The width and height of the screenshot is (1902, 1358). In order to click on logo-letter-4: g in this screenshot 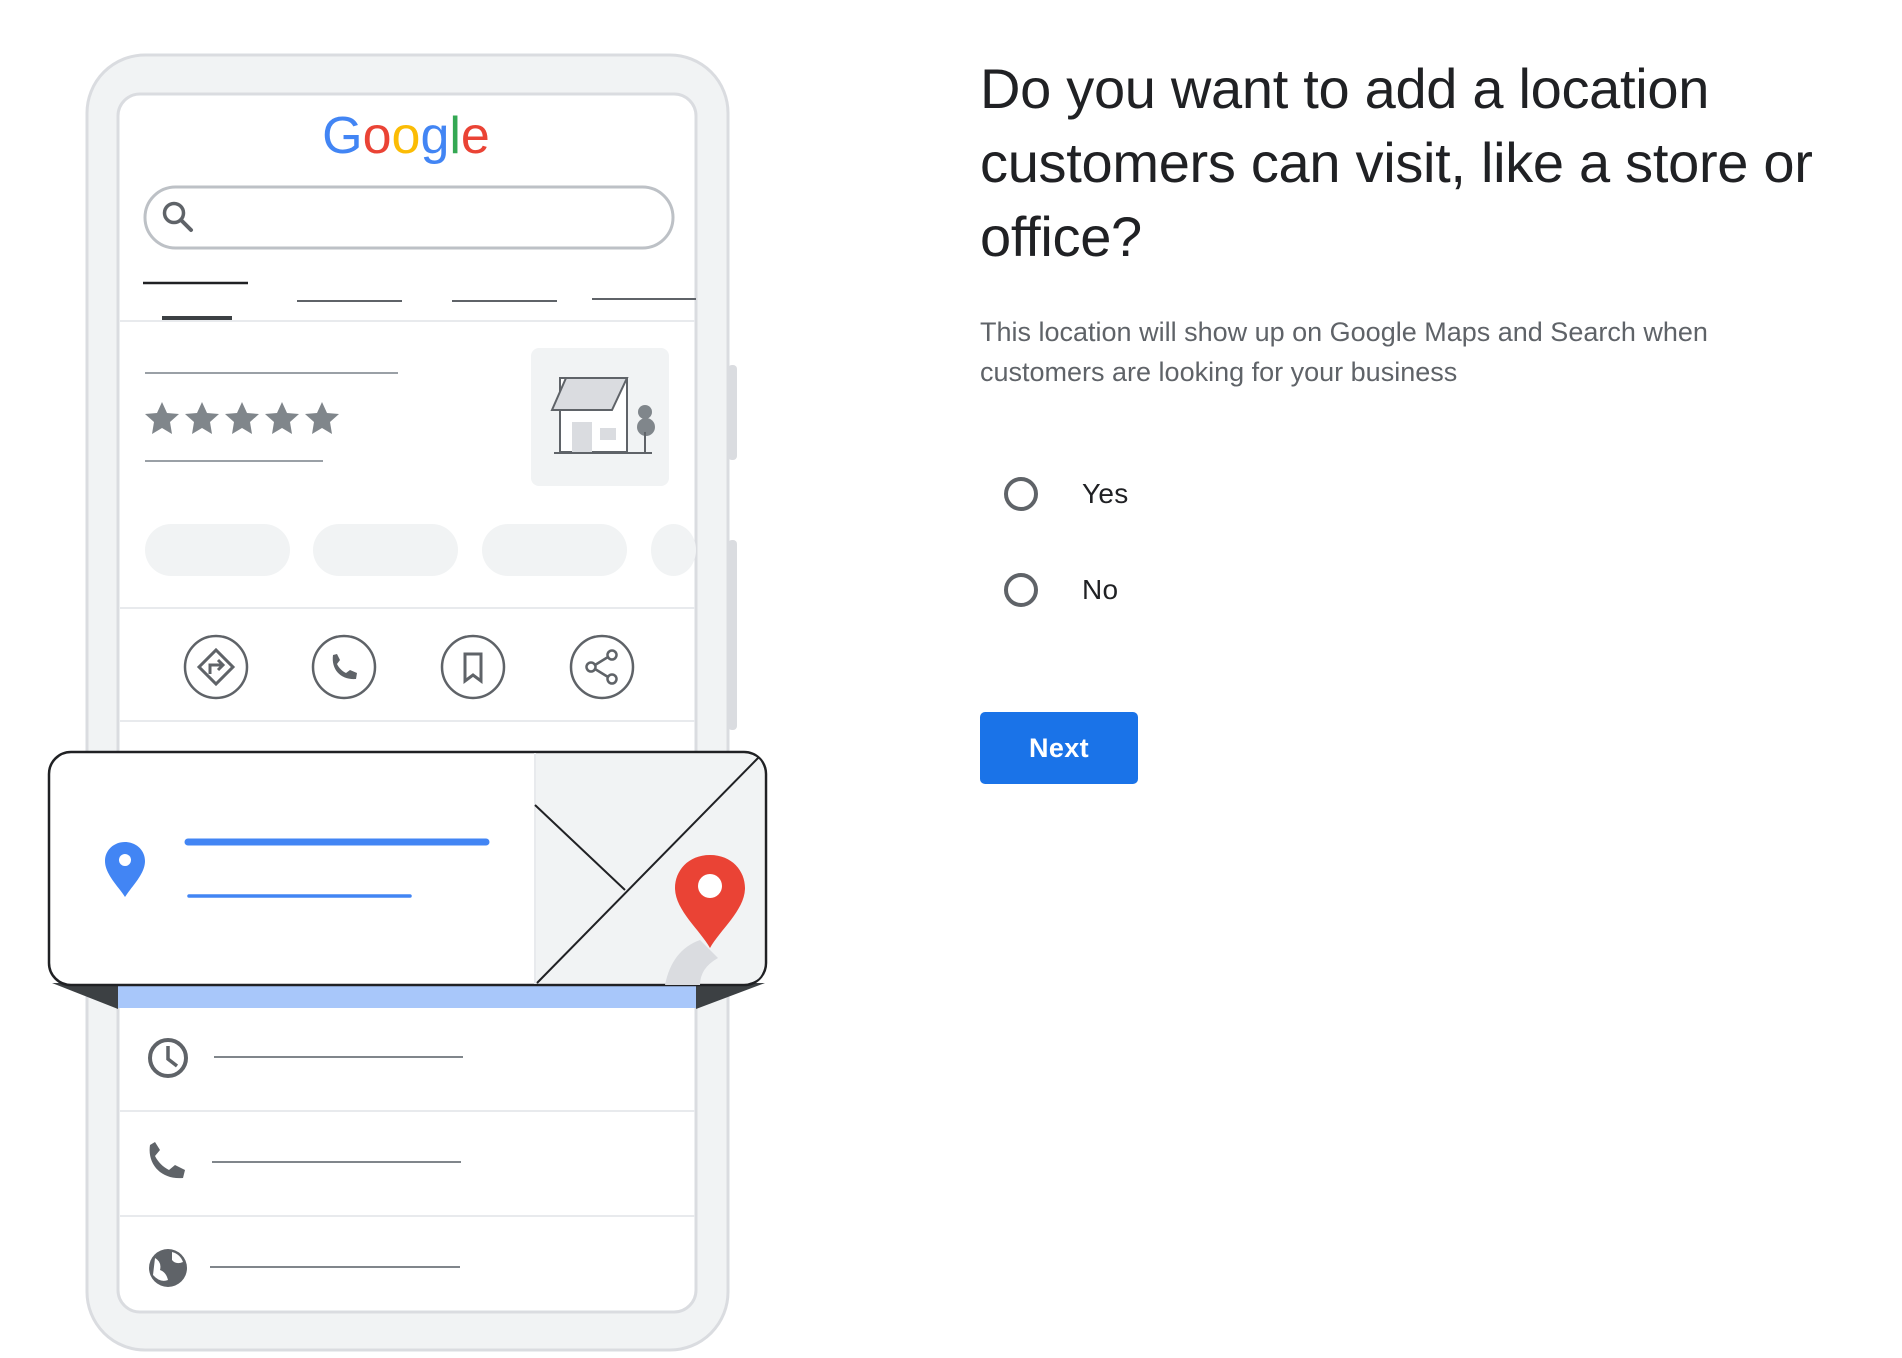, I will do `click(434, 136)`.